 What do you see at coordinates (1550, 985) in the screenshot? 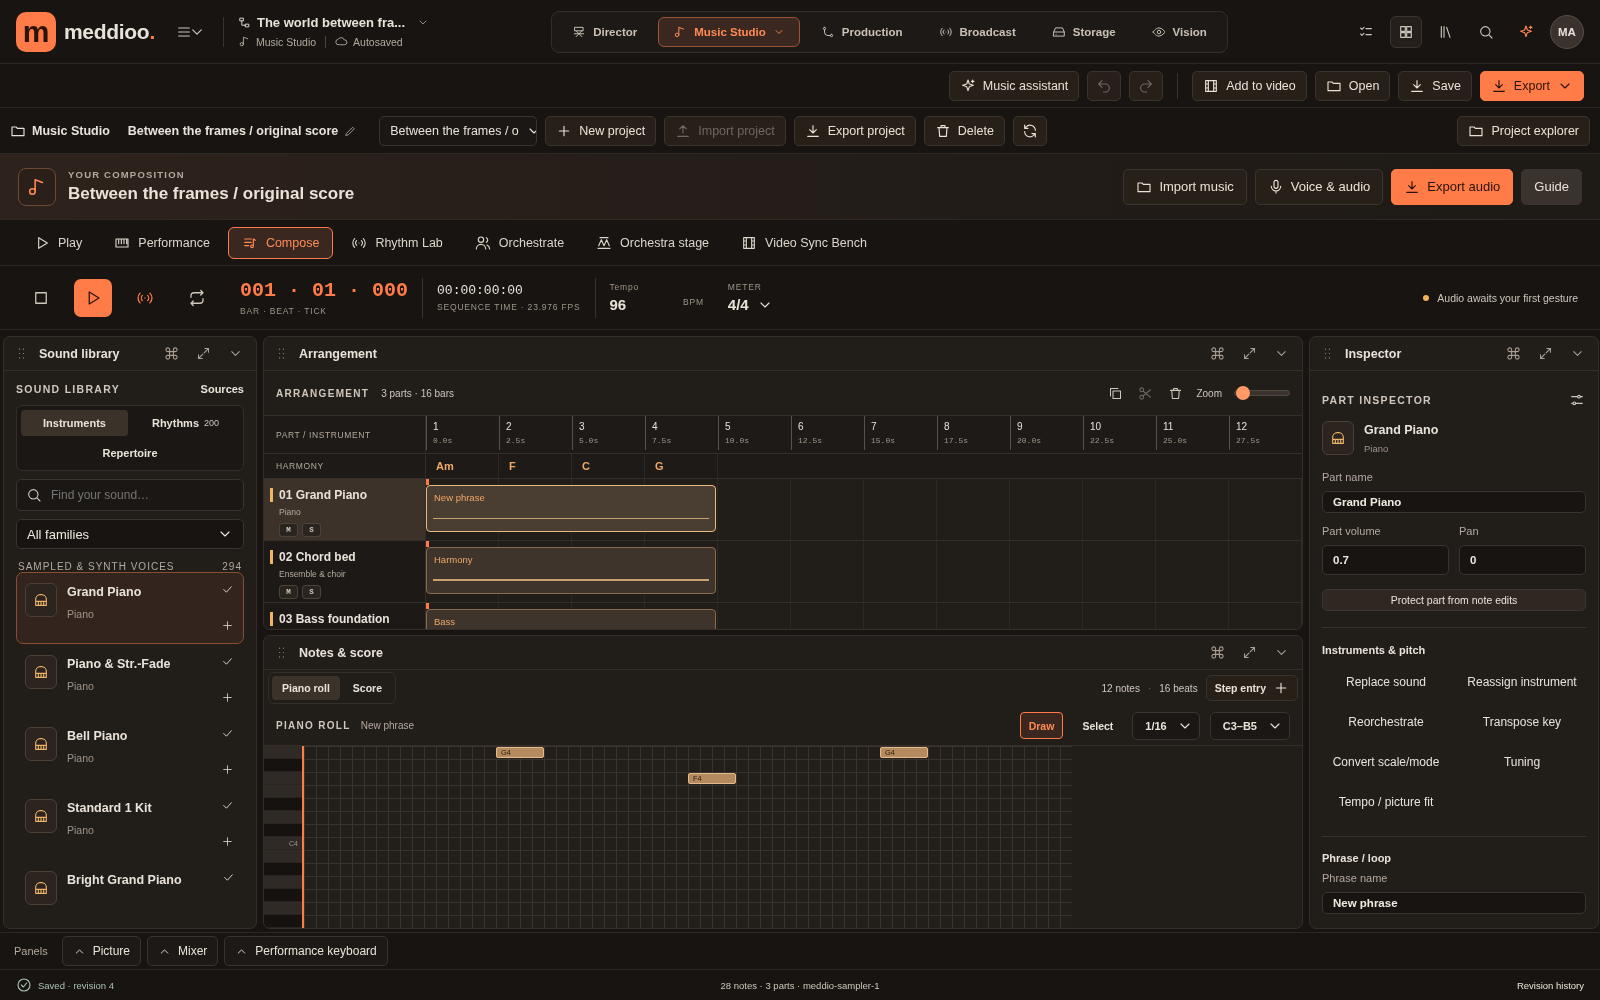
I see `revision-history-link: Revision history` at bounding box center [1550, 985].